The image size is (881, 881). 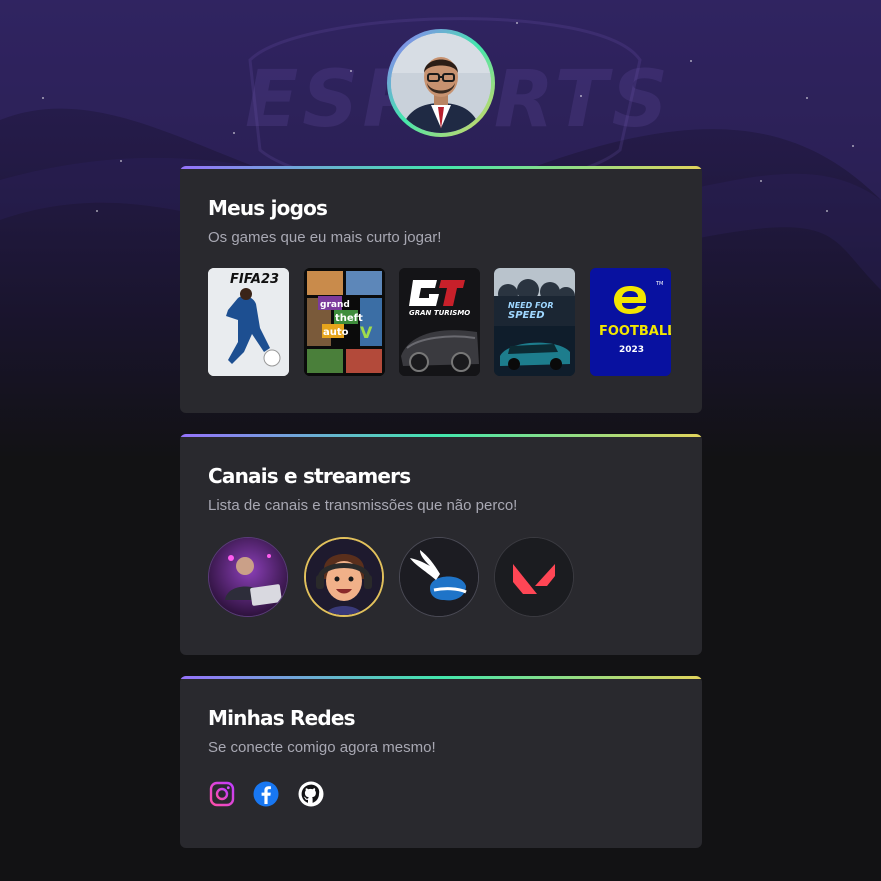 I want to click on person-photo-icon, so click(x=441, y=83).